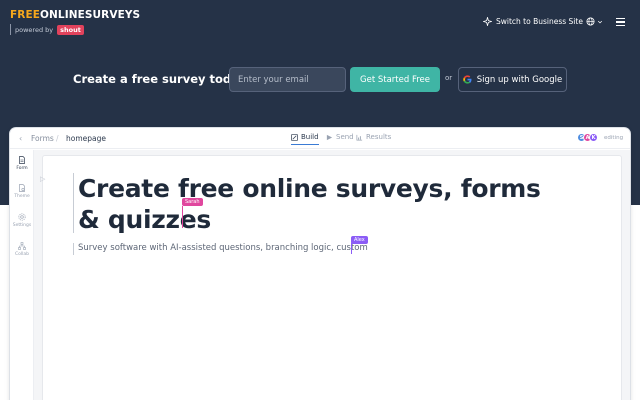 Image resolution: width=640 pixels, height=400 pixels. What do you see at coordinates (539, 21) in the screenshot?
I see `switch-business-label: Switch to Business Site` at bounding box center [539, 21].